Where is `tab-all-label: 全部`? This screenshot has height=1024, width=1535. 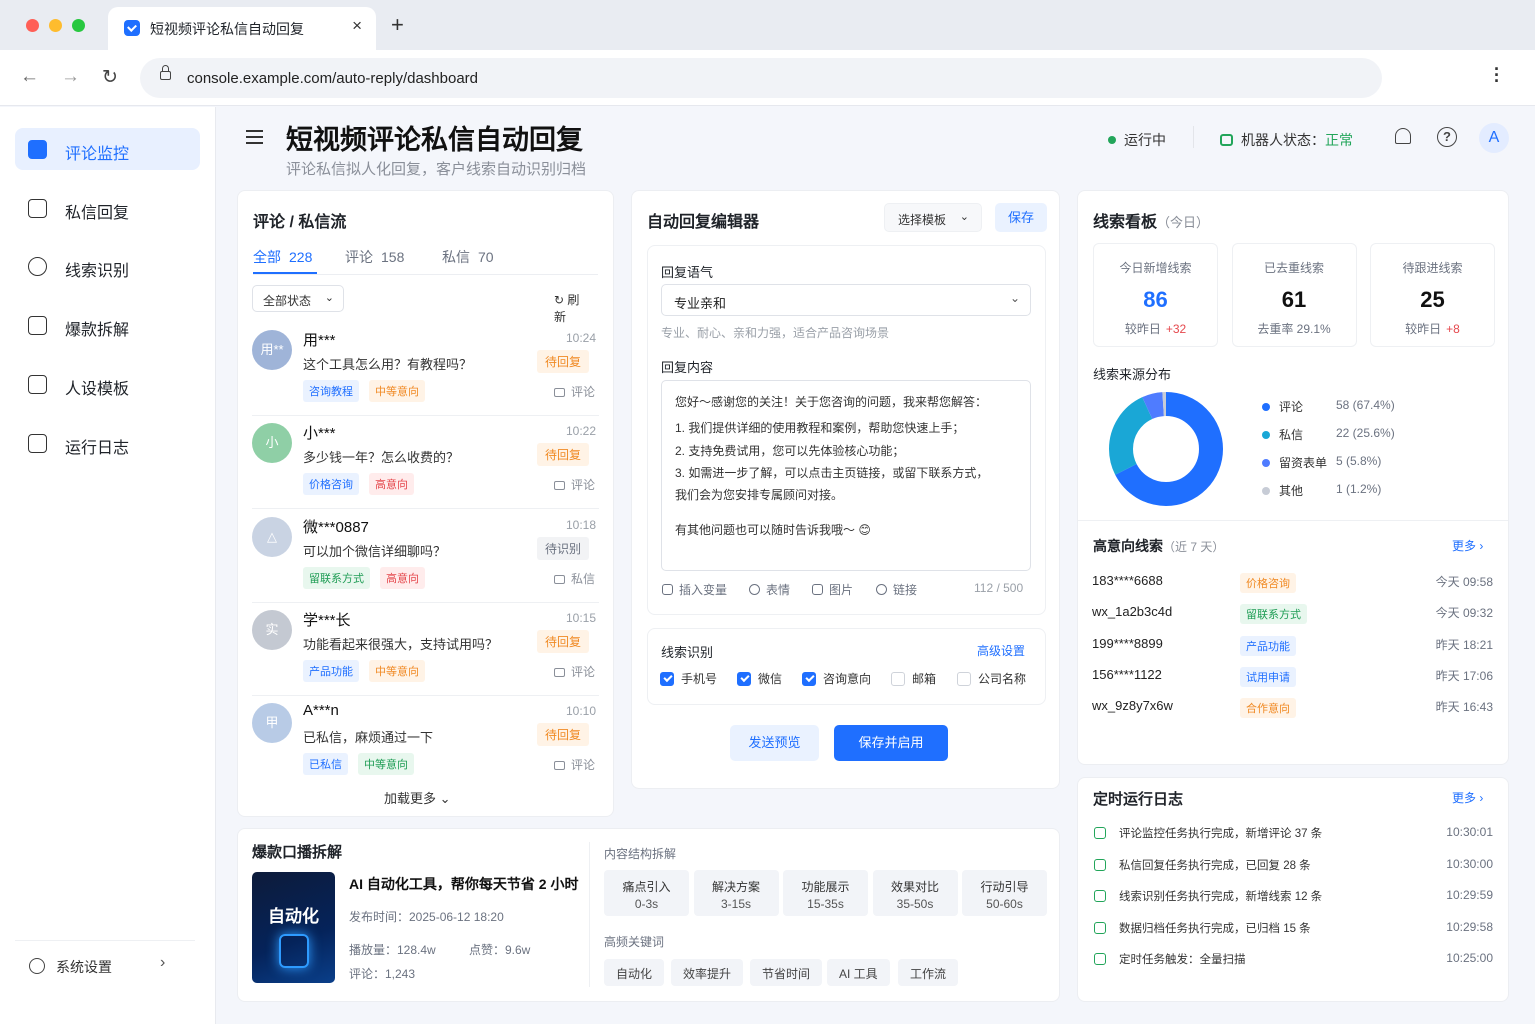 tab-all-label: 全部 is located at coordinates (267, 257).